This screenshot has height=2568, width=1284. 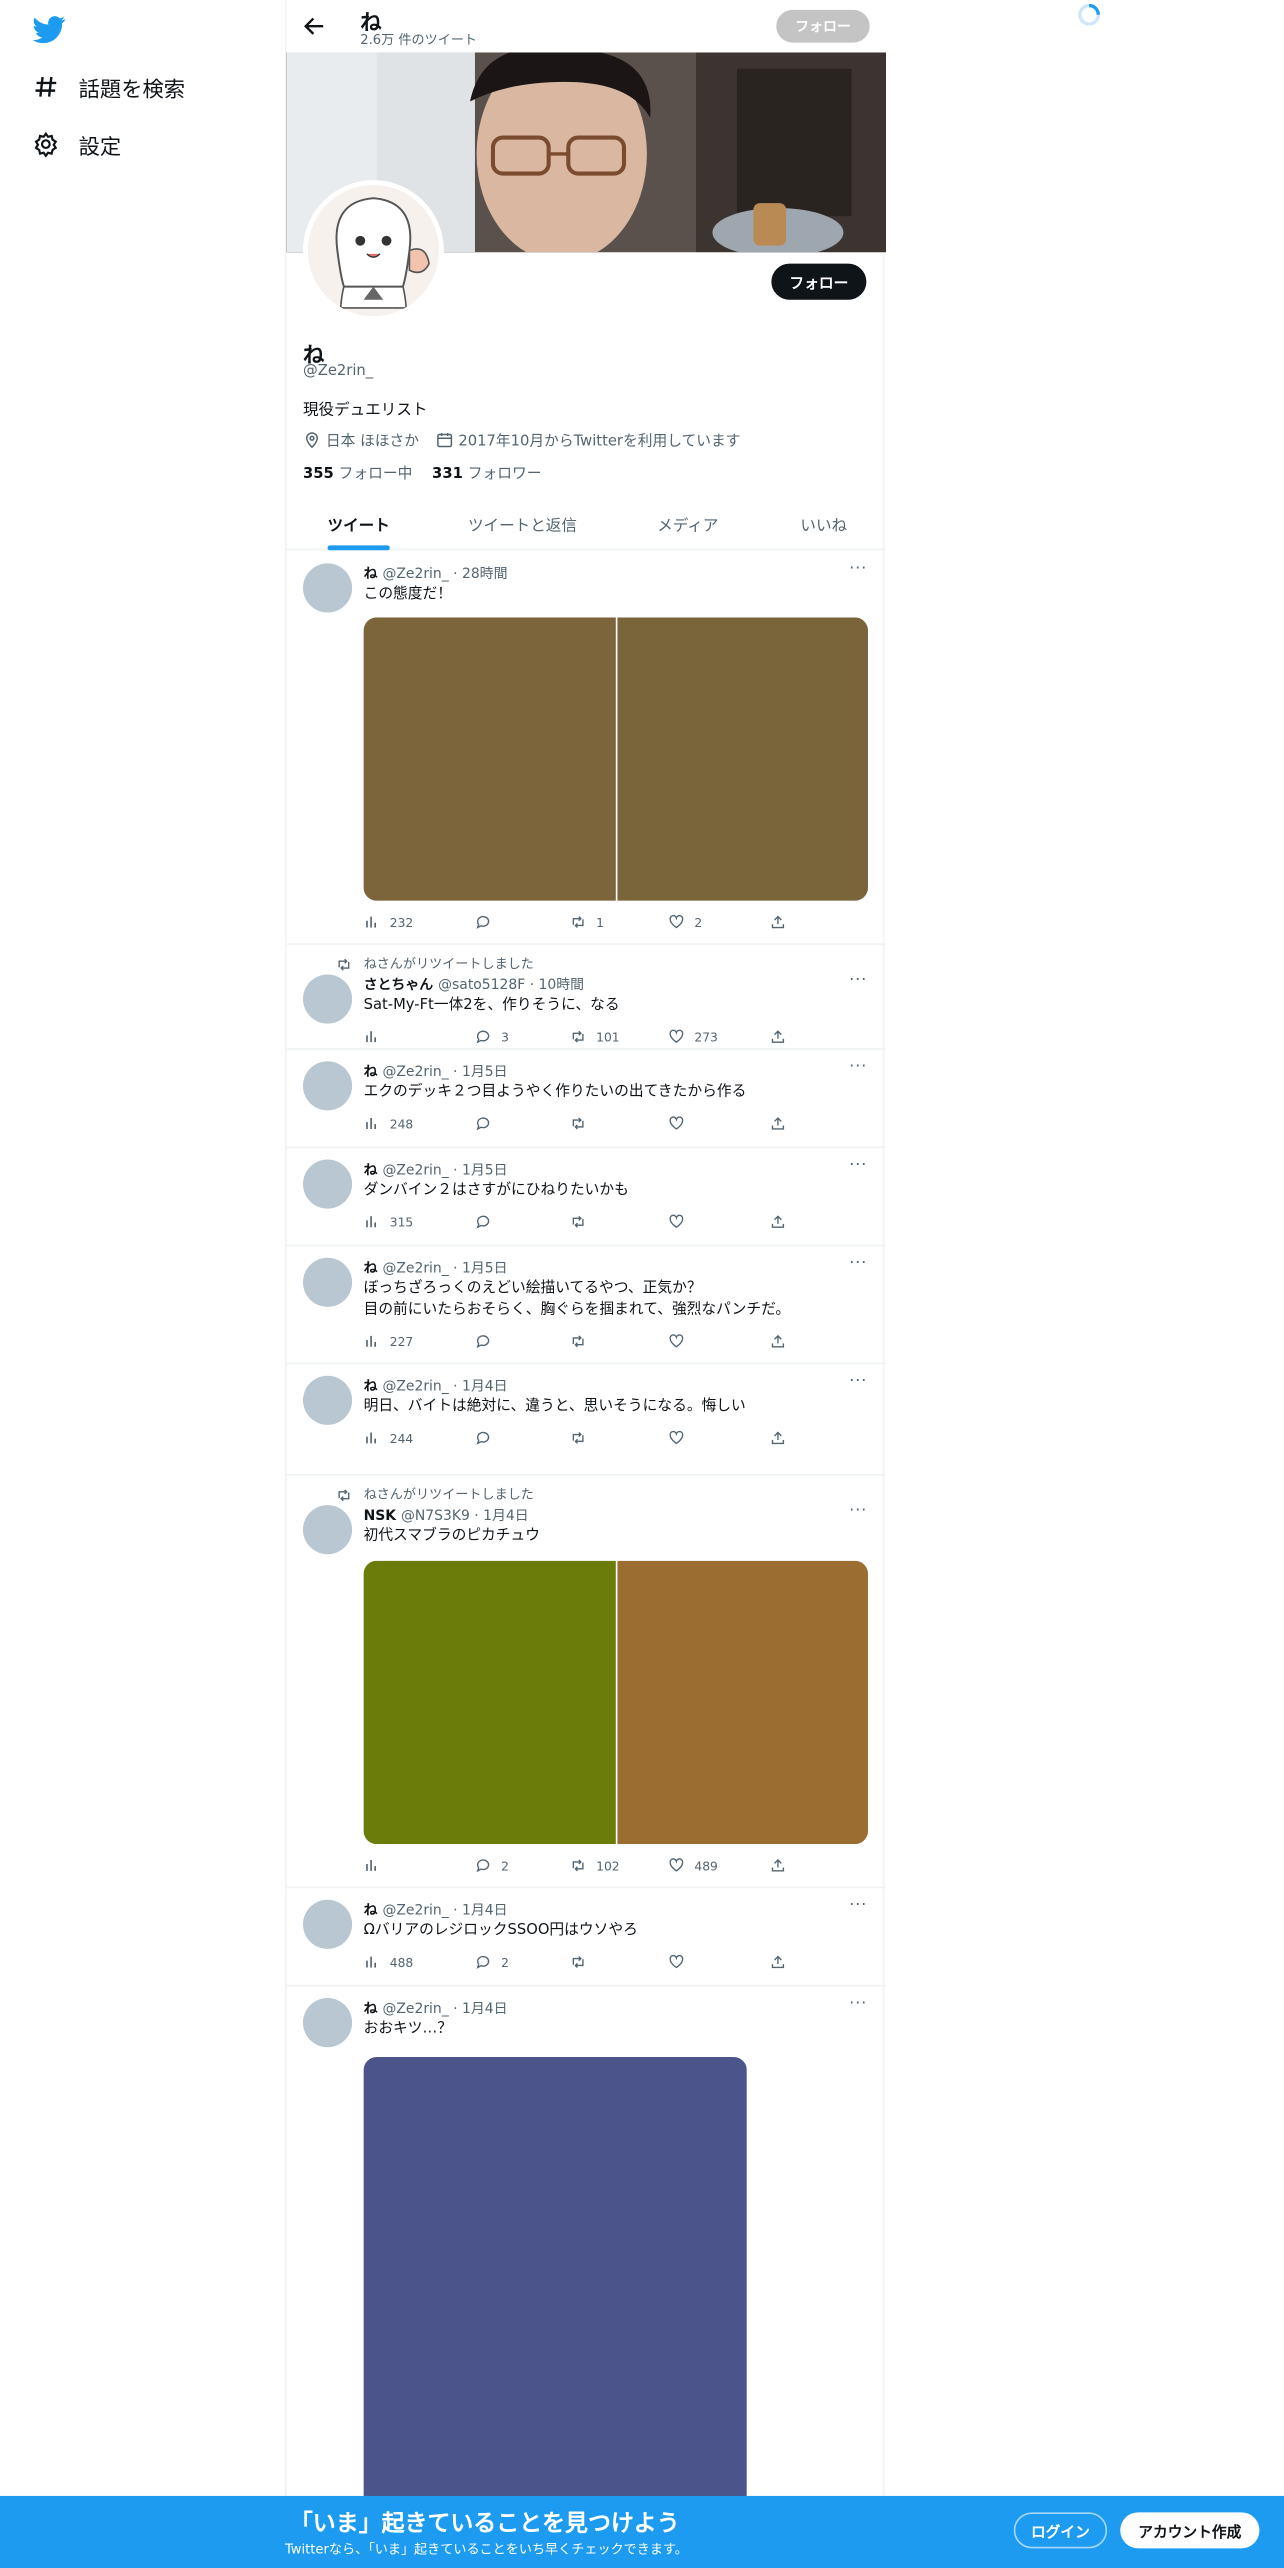 I want to click on retweet-button: 1, so click(x=587, y=922).